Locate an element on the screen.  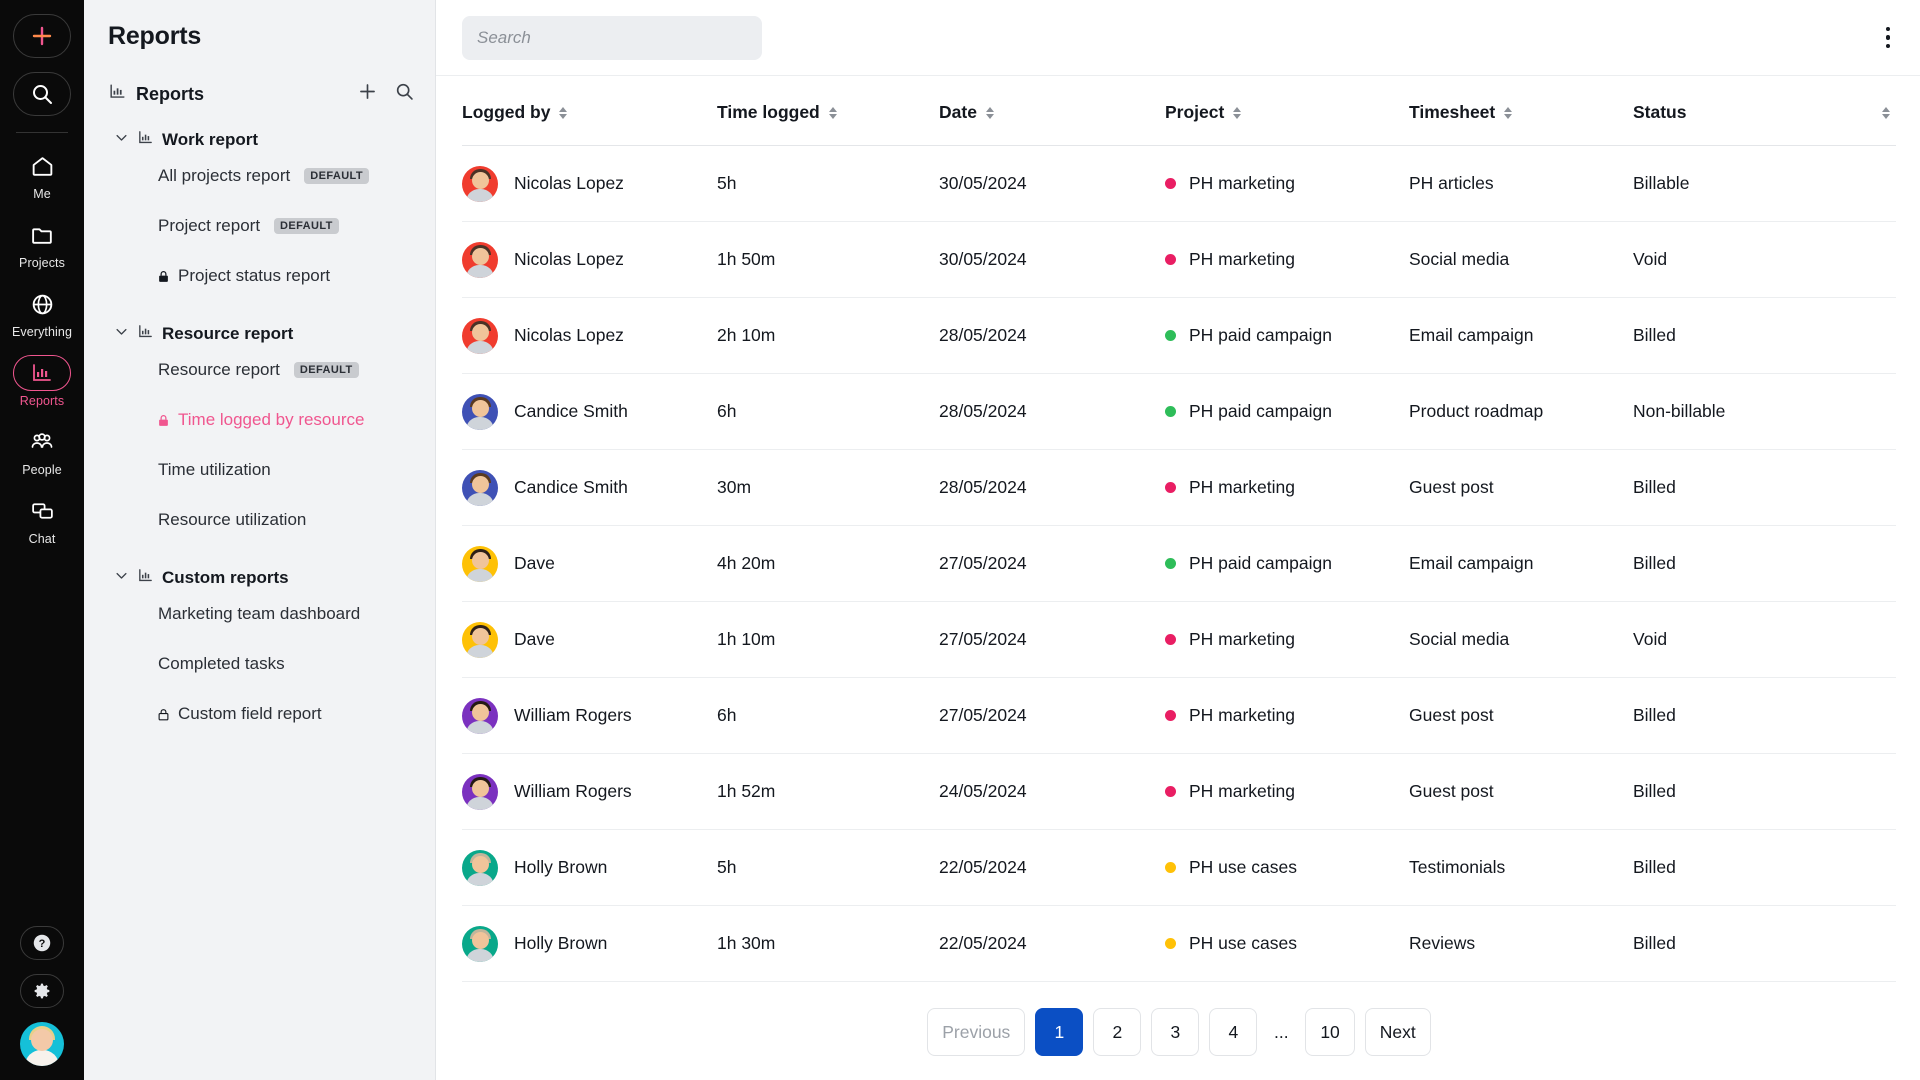
sidebar-item-label: All projects report is located at coordinates (224, 175).